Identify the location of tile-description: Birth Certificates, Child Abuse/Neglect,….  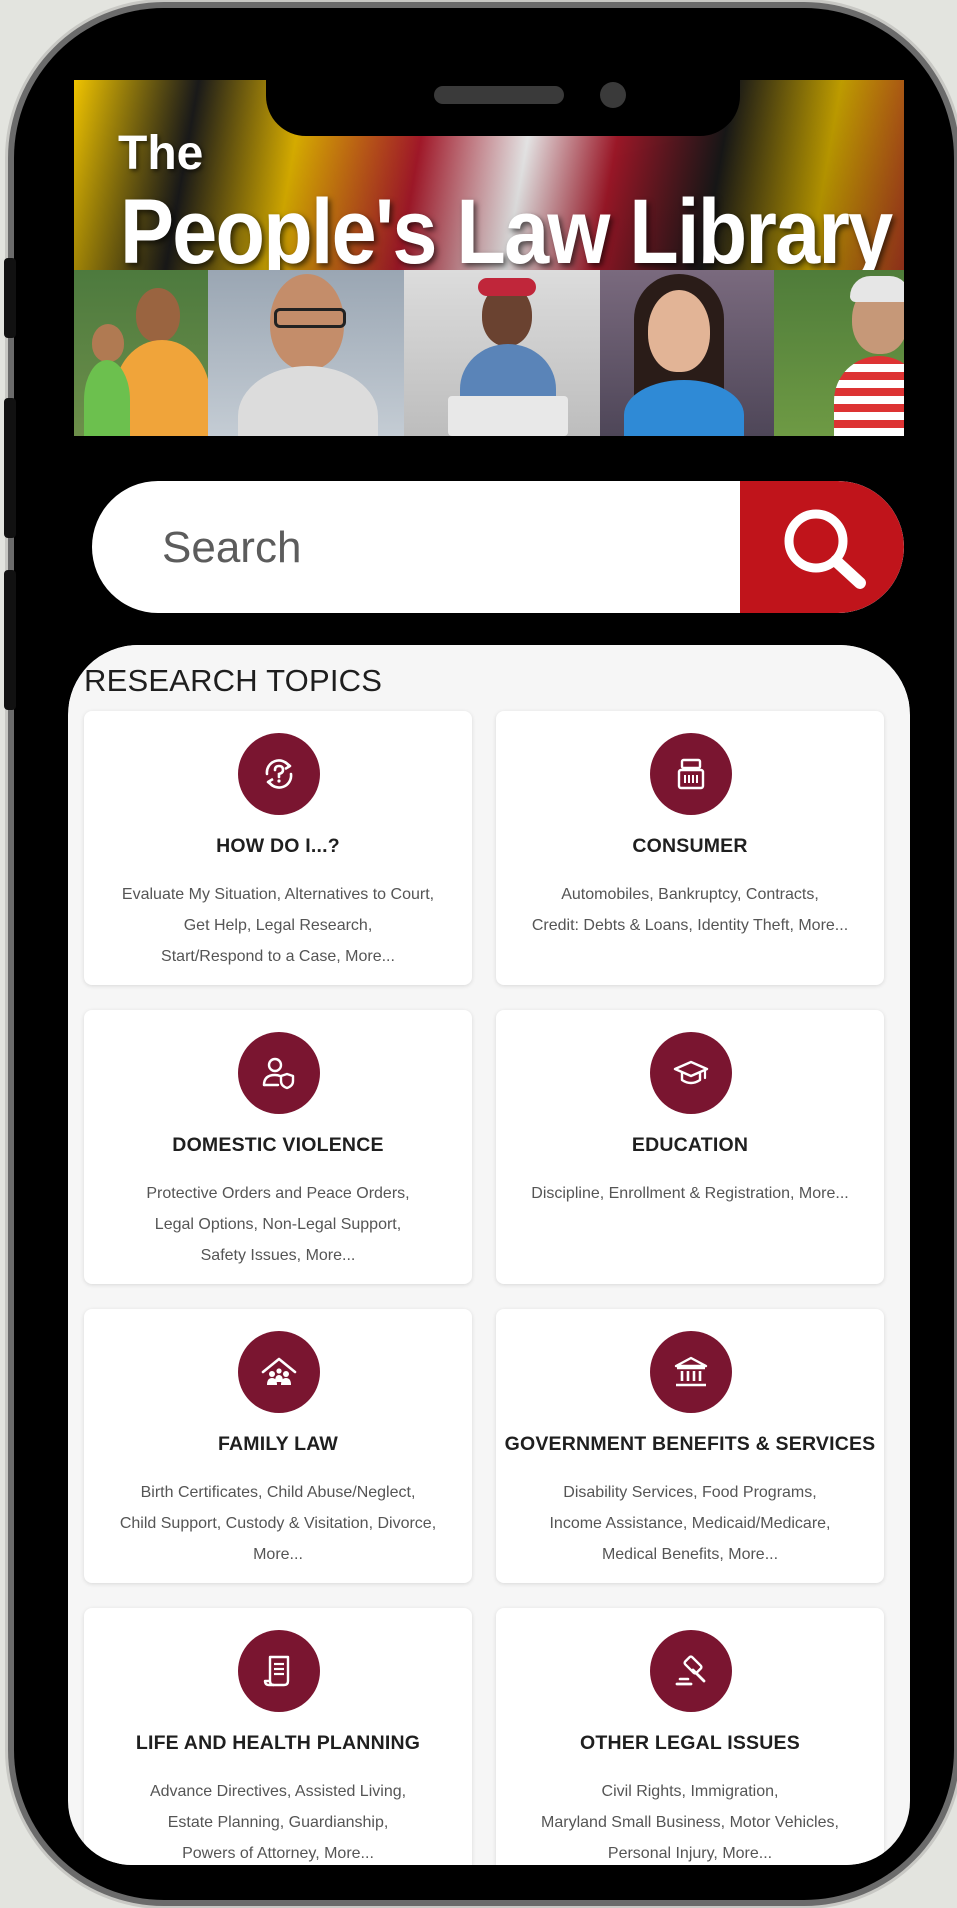
(278, 1523).